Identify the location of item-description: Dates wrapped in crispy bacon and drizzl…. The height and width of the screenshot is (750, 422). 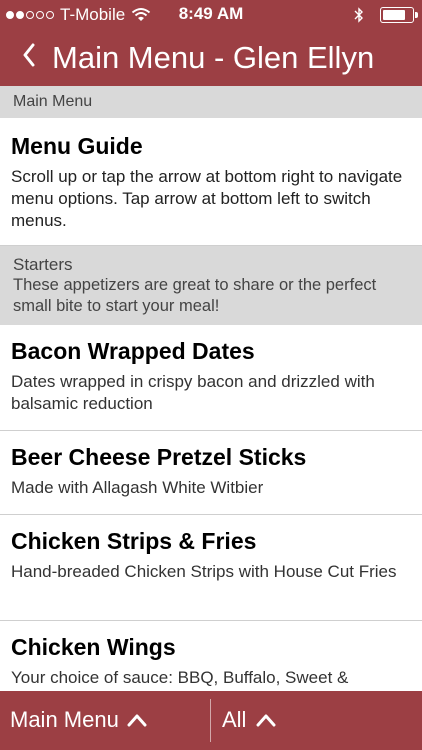
(193, 392).